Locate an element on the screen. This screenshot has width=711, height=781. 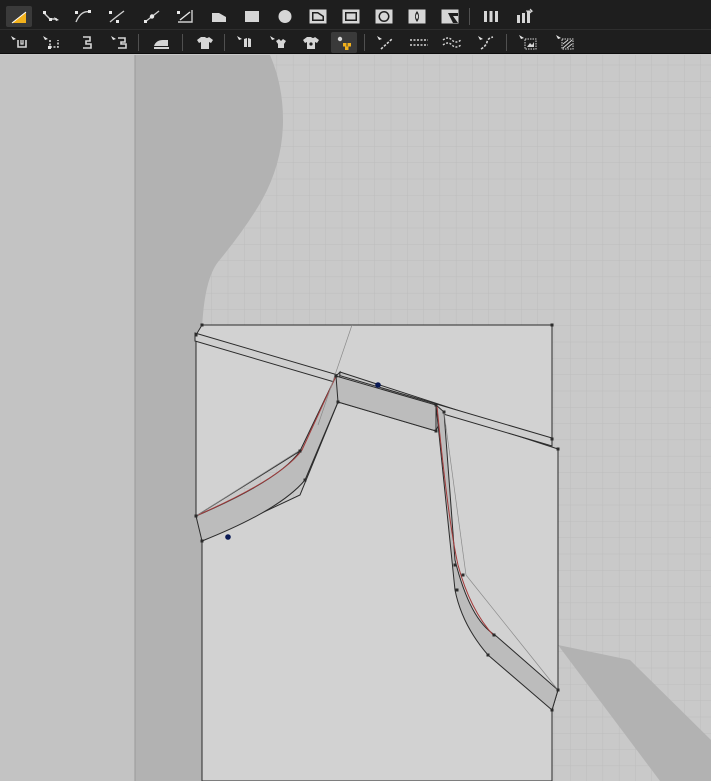
tuck-icon is located at coordinates (525, 15).